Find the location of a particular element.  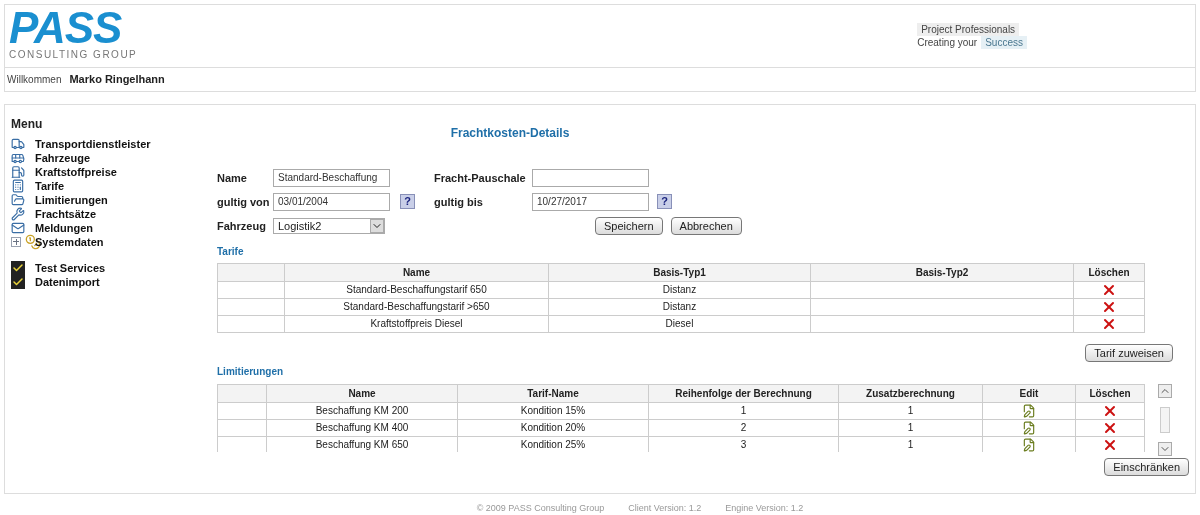

truck-icon is located at coordinates (18, 143).